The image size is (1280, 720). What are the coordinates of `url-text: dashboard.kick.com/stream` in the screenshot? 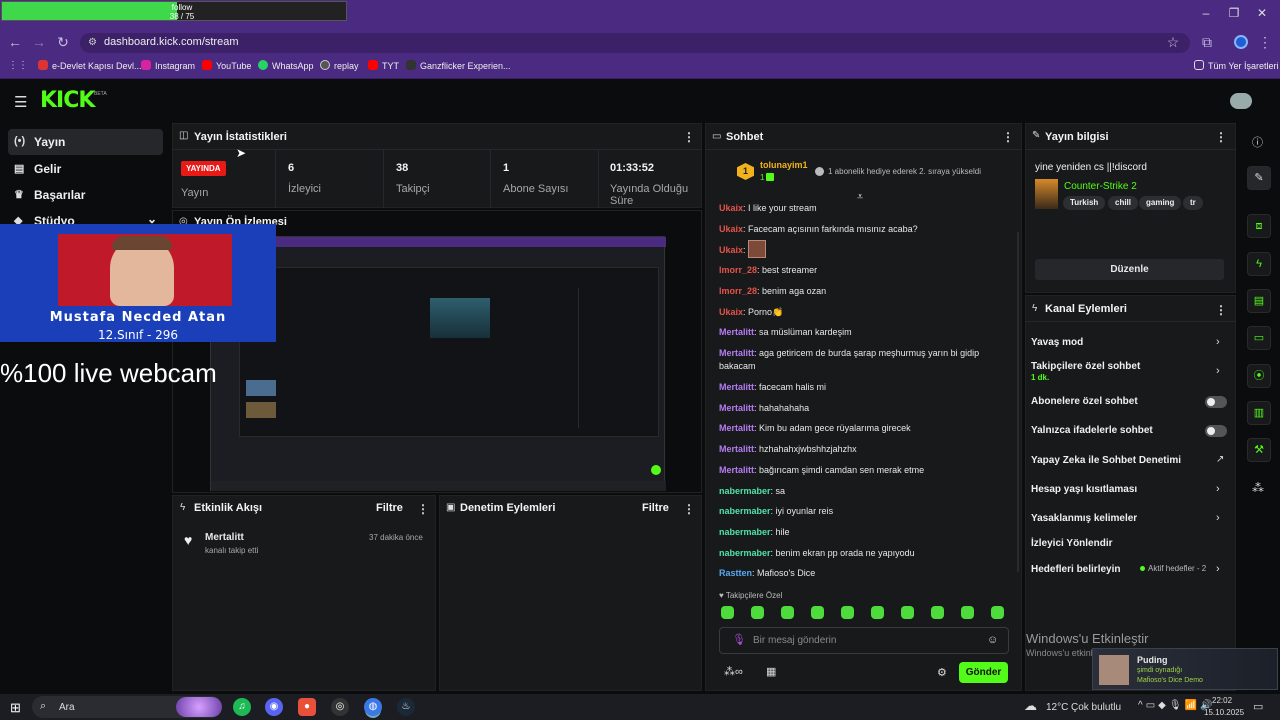 It's located at (171, 42).